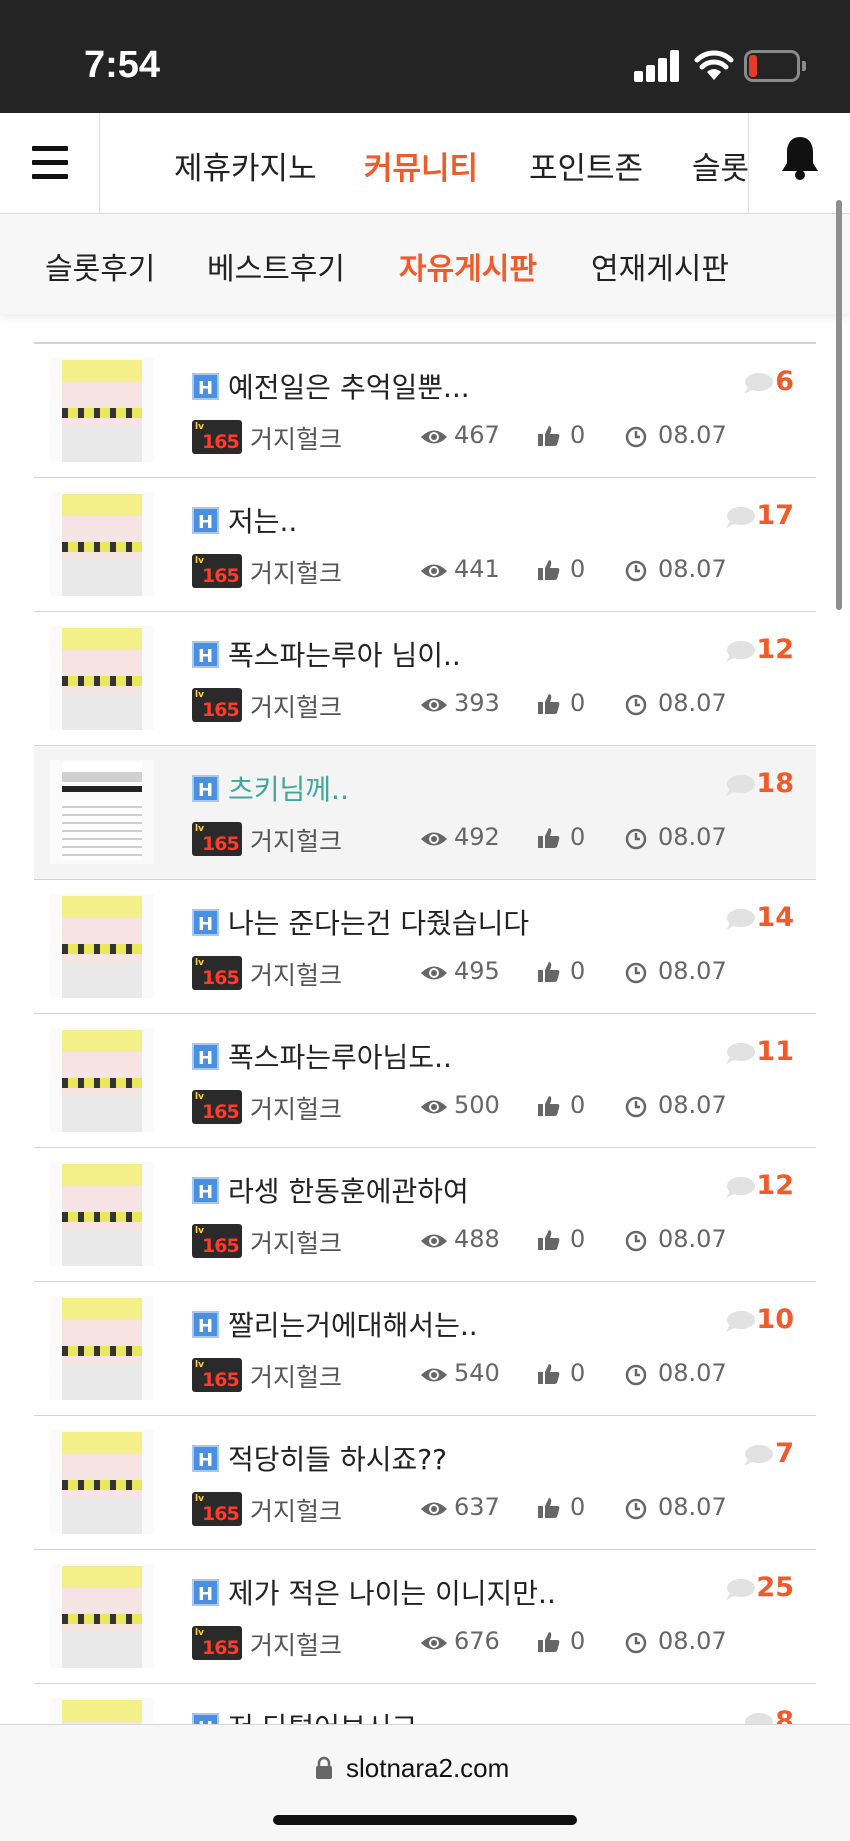 The width and height of the screenshot is (850, 1841). What do you see at coordinates (344, 654) in the screenshot?
I see `post-title: 폭스파는루아 님이..` at bounding box center [344, 654].